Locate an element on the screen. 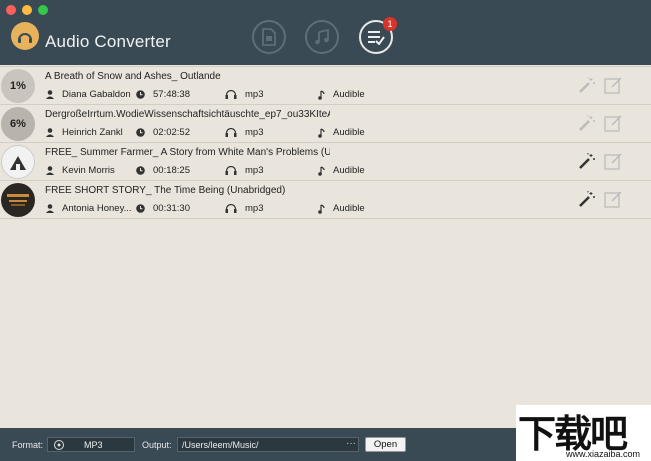 This screenshot has width=651, height=461. app-logo-icon is located at coordinates (25, 36).